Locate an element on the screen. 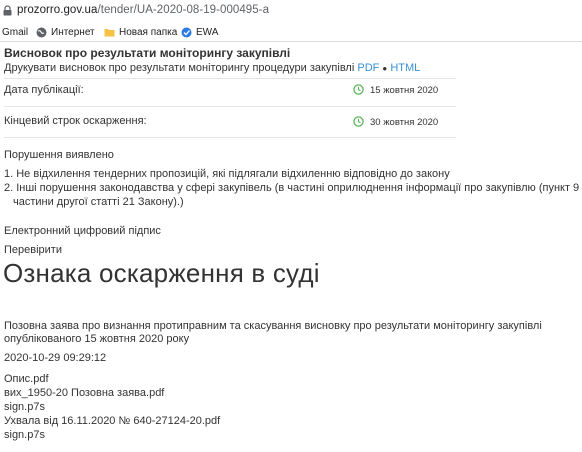  appeal-deadline-label: Кінцевий строк оскарження: is located at coordinates (75, 121).